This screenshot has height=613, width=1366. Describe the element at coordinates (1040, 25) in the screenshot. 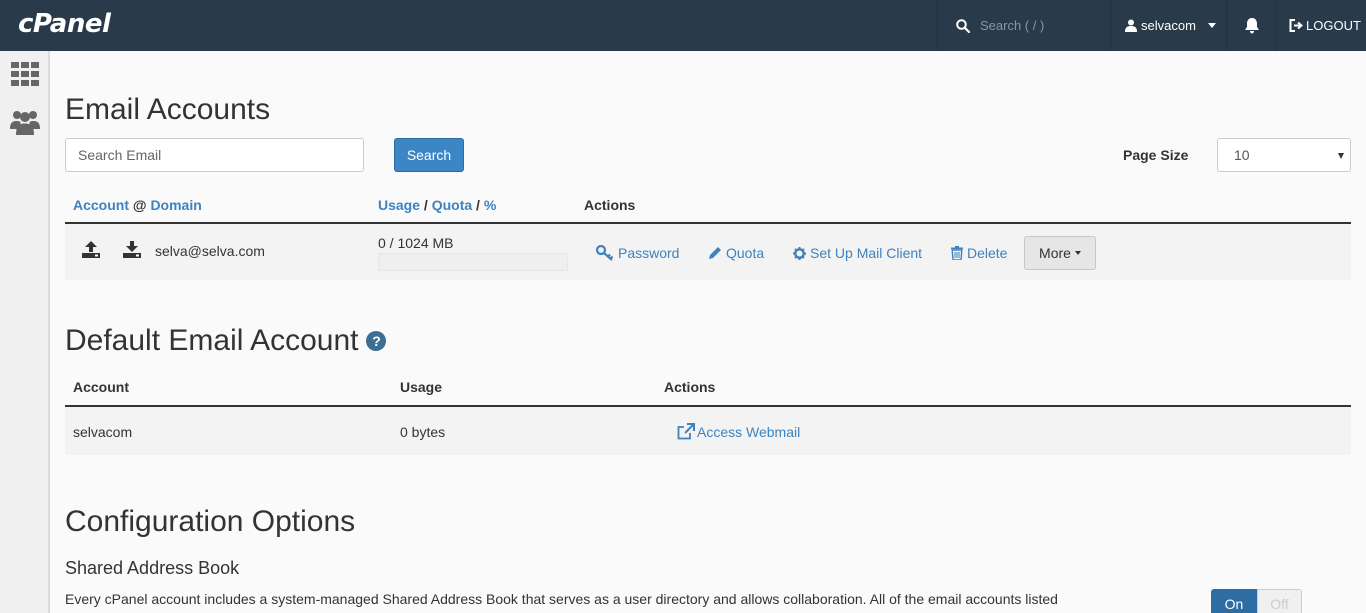

I see `global-search-input` at that location.